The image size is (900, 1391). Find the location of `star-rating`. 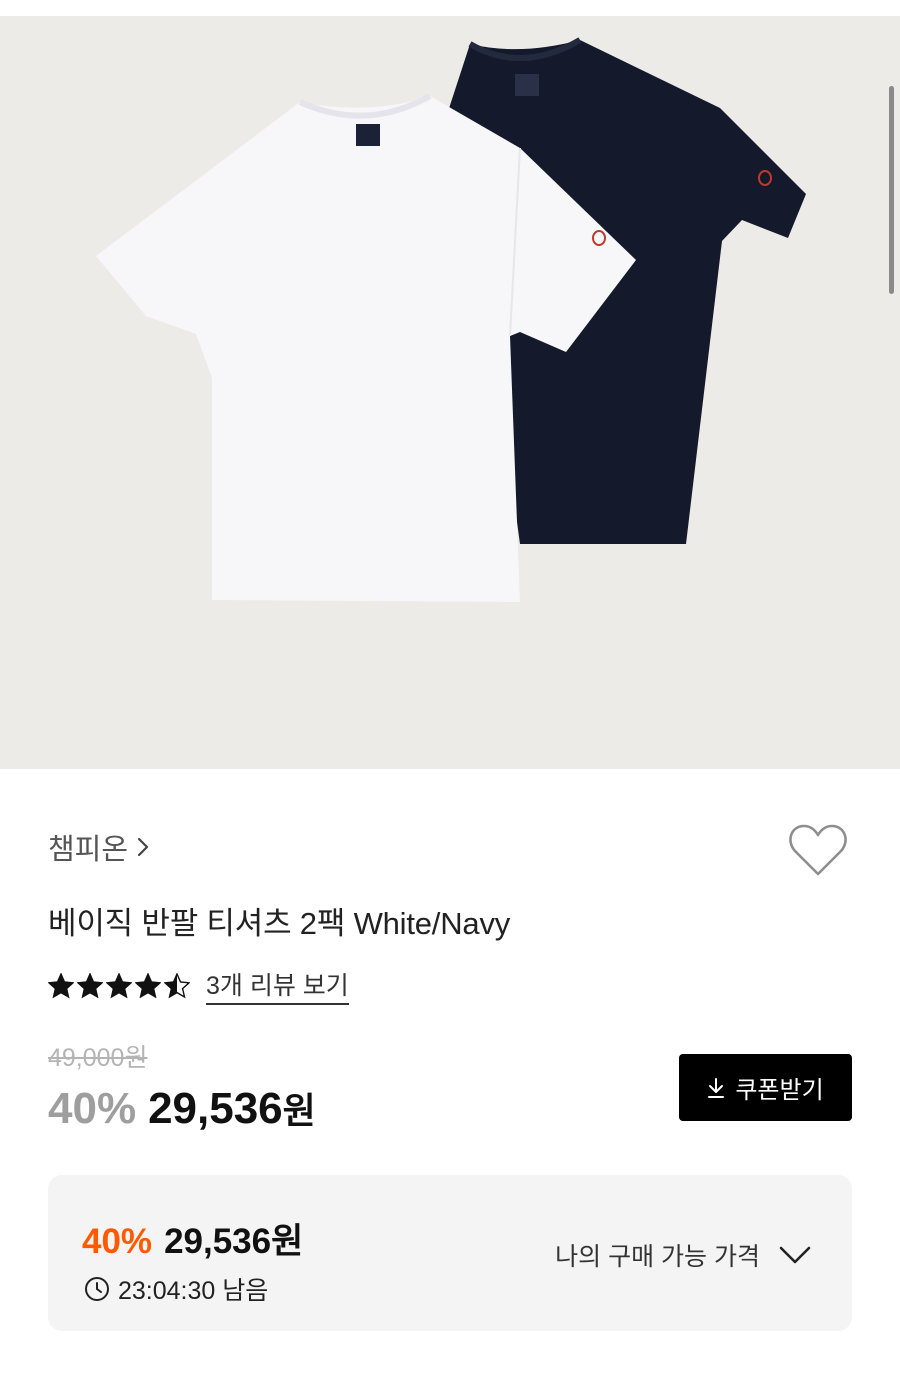

star-rating is located at coordinates (119, 985).